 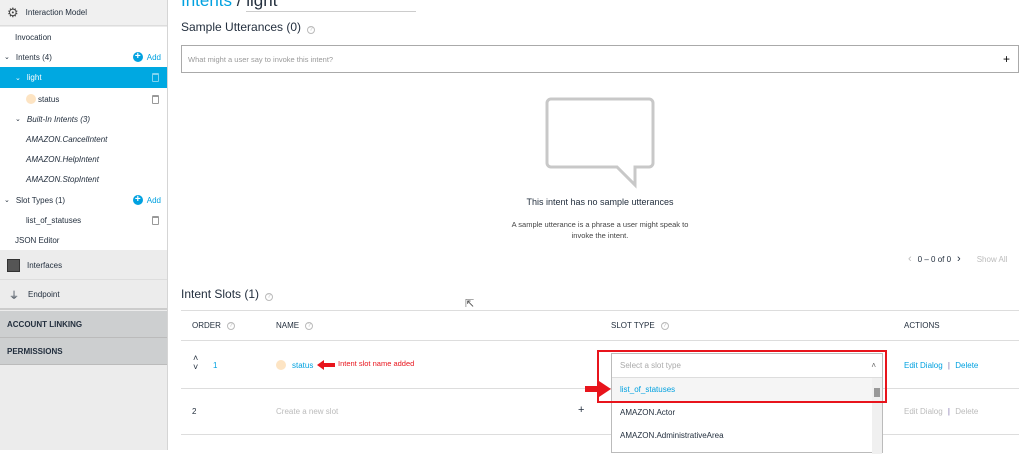 What do you see at coordinates (206, 5) in the screenshot?
I see `breadcrumb-intents: Intents` at bounding box center [206, 5].